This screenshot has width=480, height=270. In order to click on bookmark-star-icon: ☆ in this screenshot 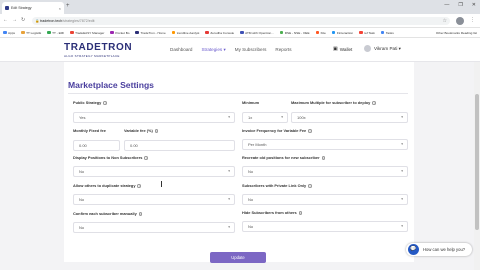, I will do `click(445, 21)`.